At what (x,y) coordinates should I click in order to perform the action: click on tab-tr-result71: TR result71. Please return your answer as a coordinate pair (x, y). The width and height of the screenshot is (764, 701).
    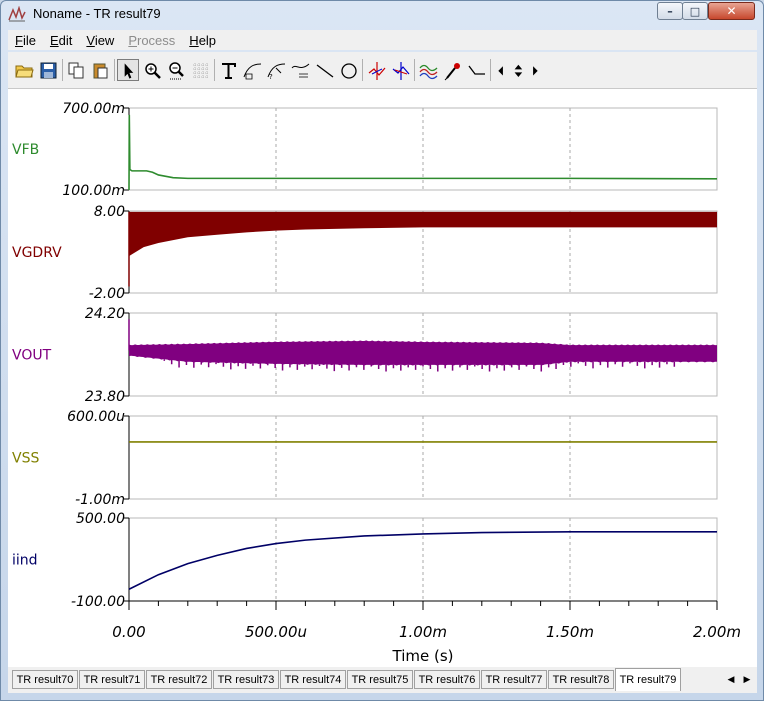
    Looking at the image, I should click on (112, 679).